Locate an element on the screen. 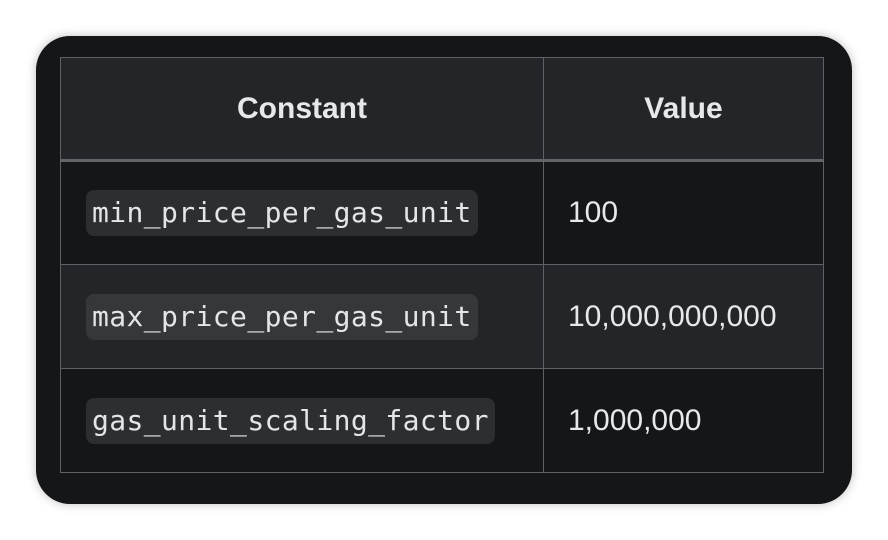 Image resolution: width=888 pixels, height=540 pixels. value-cell: 10,000,000,000 is located at coordinates (683, 316).